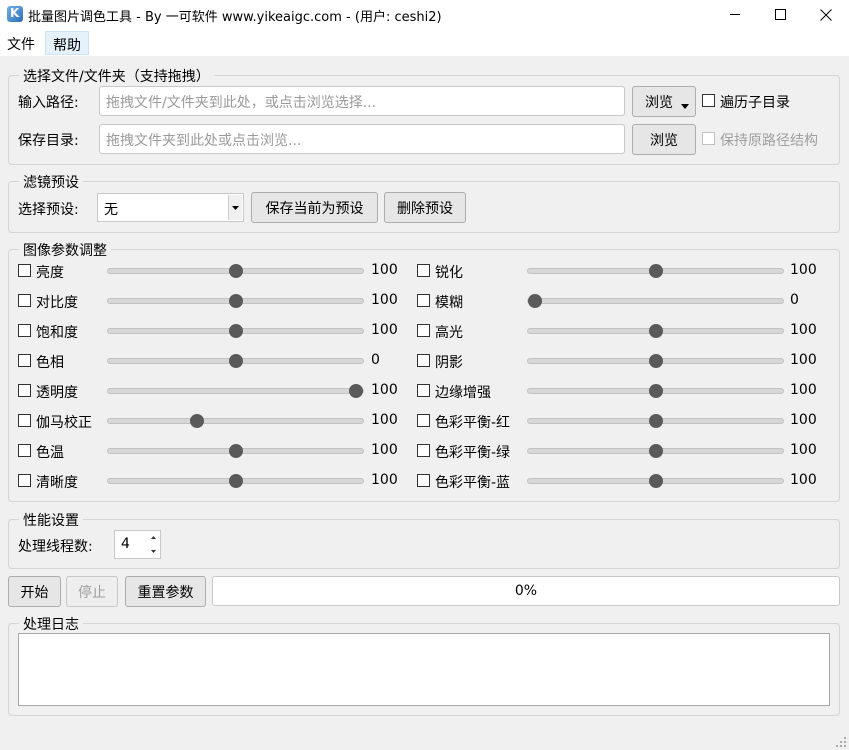 The height and width of the screenshot is (750, 849). Describe the element at coordinates (137, 544) in the screenshot. I see `threads-spinbox: 4` at that location.